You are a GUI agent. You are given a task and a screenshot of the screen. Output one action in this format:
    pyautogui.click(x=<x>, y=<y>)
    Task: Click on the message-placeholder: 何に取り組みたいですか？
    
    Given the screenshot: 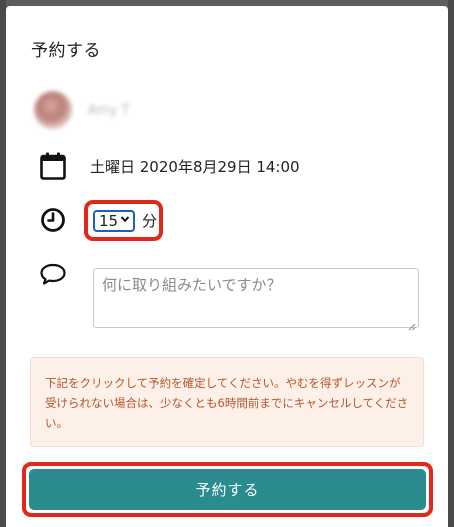 What is the action you would take?
    pyautogui.click(x=192, y=285)
    